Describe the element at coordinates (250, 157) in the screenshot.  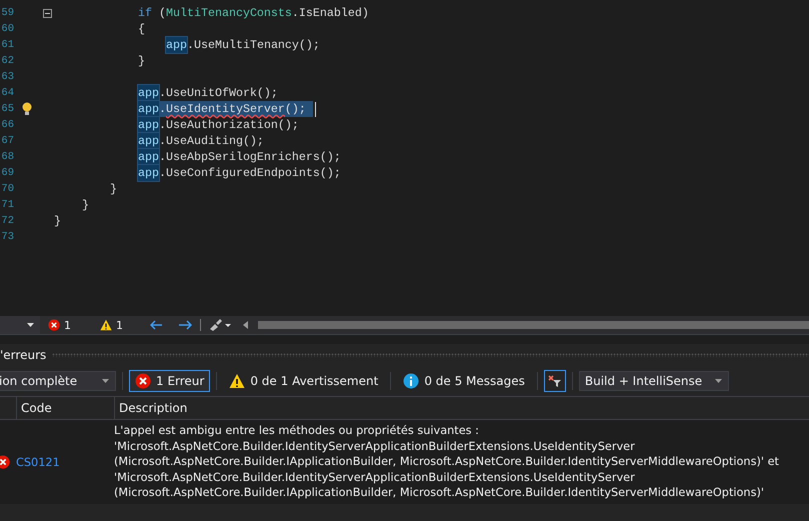
I see `code-token: .UseAbpSerilogEnrichers();` at that location.